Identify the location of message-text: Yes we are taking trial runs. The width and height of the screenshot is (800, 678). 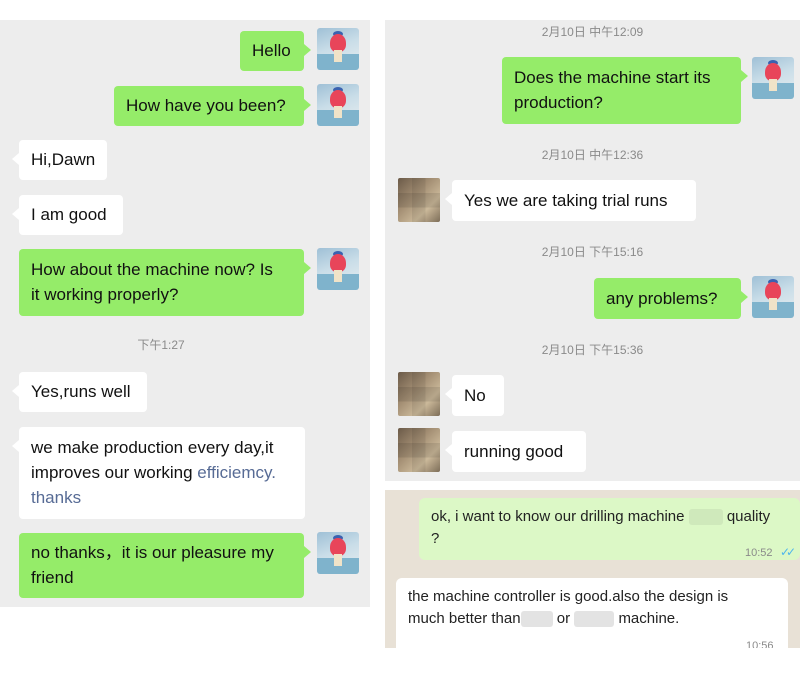
(566, 200).